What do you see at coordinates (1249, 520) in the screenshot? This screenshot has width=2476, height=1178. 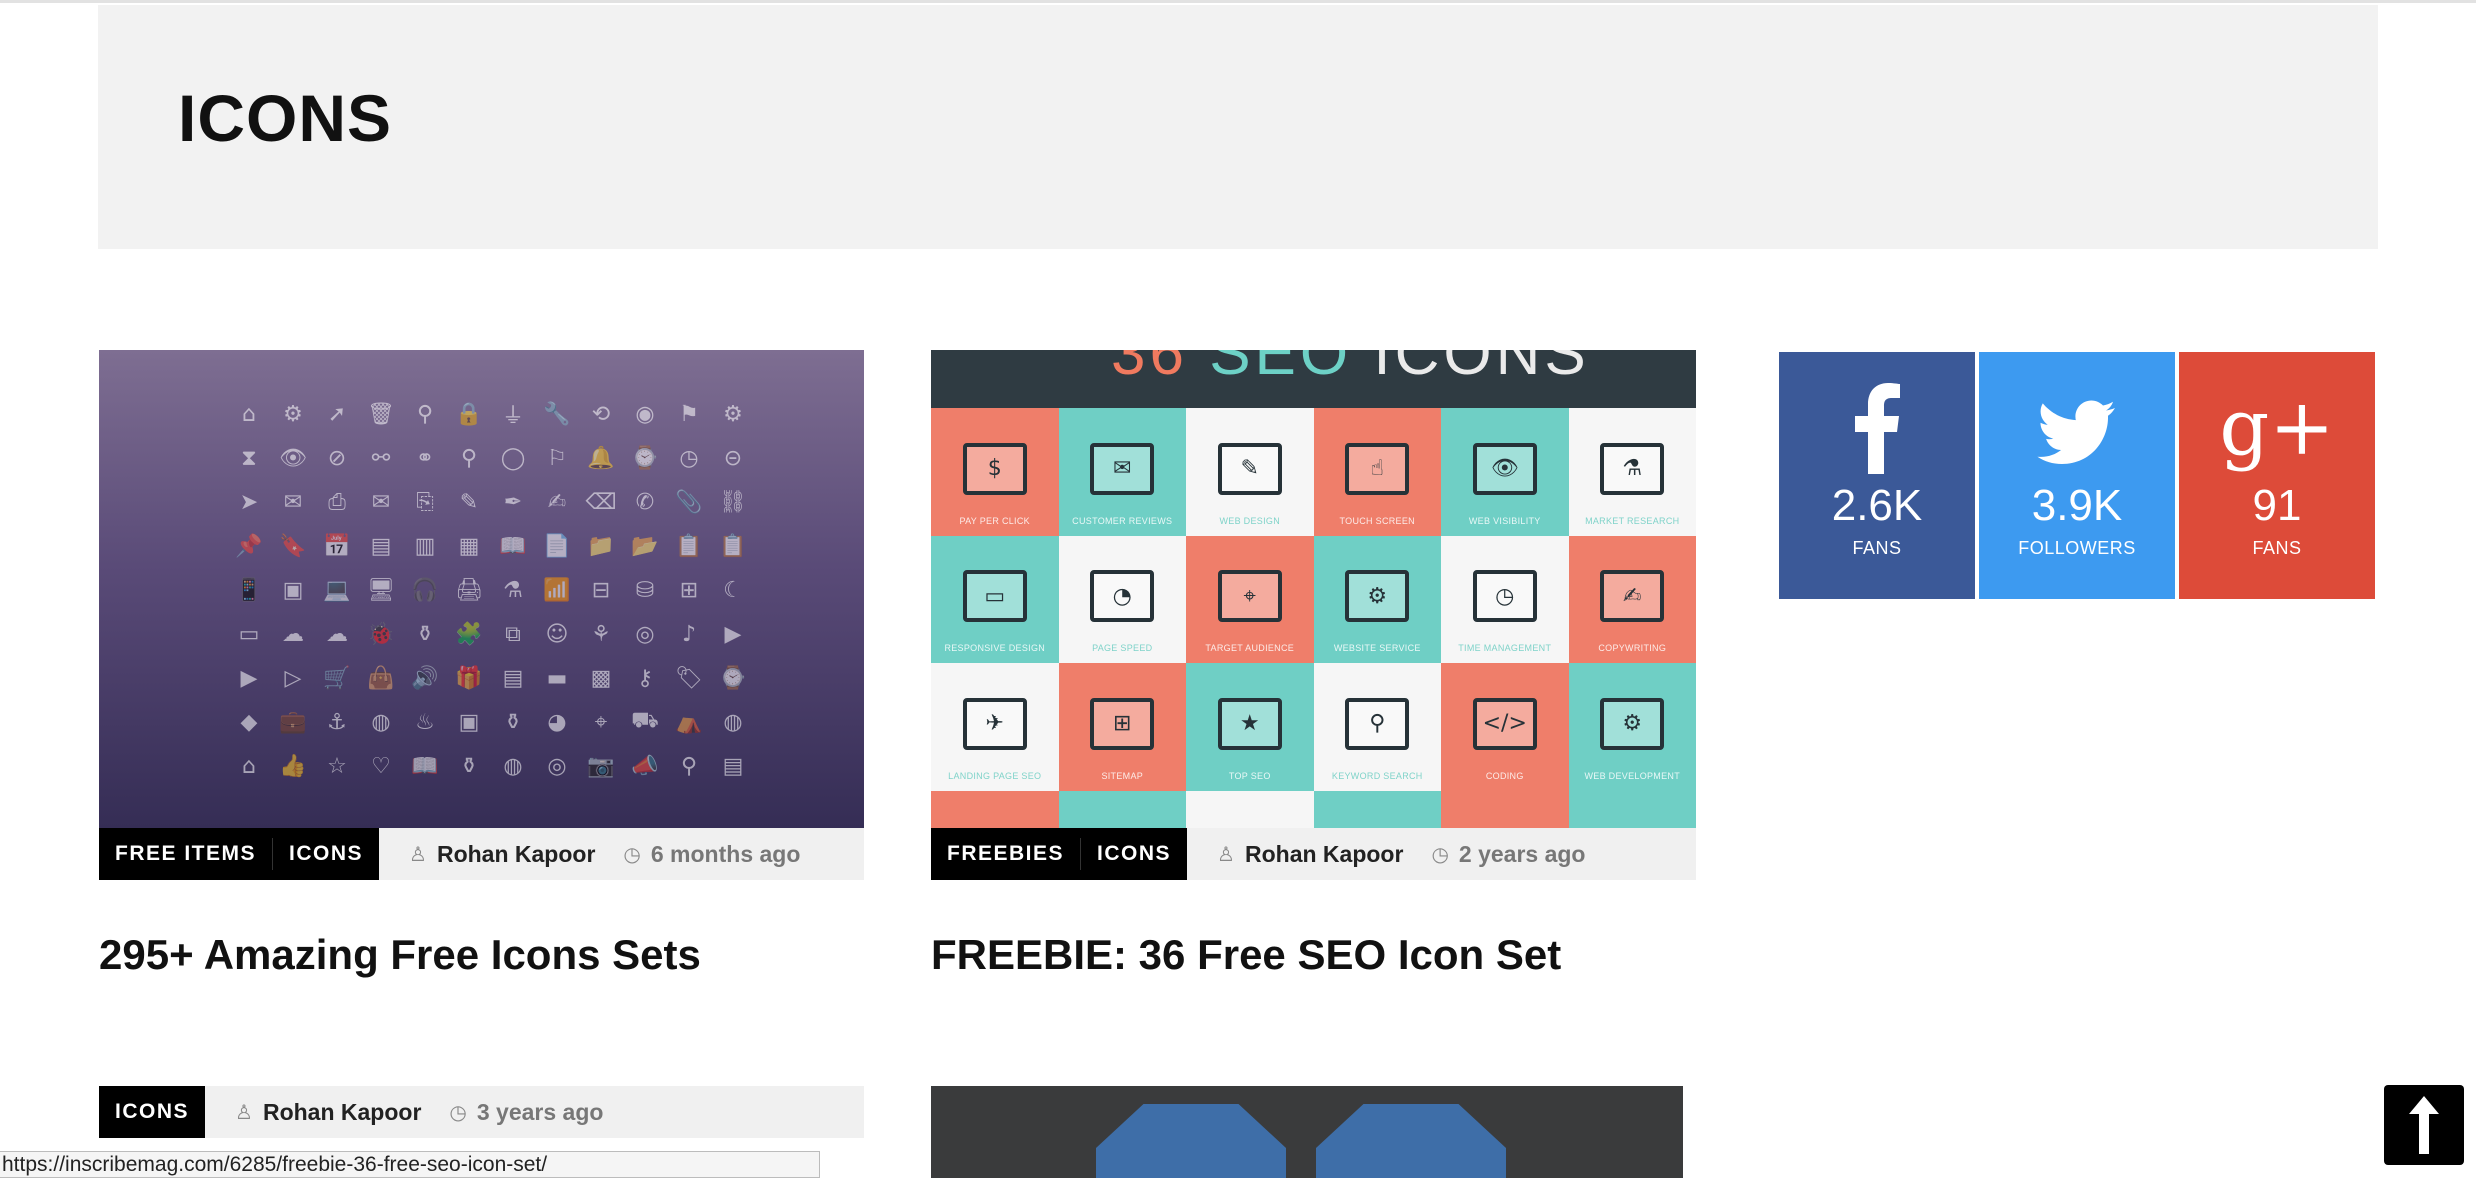 I see `seo-tile-label: Web design` at bounding box center [1249, 520].